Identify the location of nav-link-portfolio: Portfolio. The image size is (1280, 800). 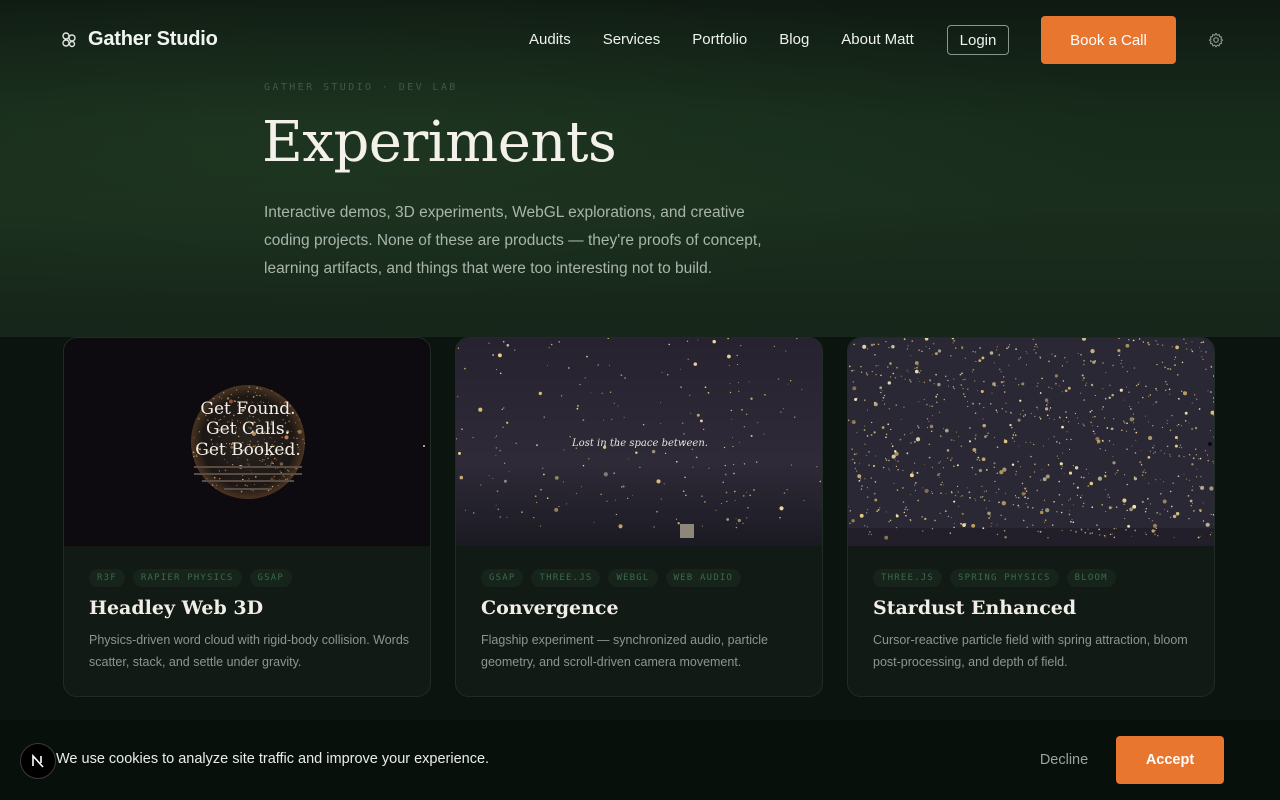
(719, 39).